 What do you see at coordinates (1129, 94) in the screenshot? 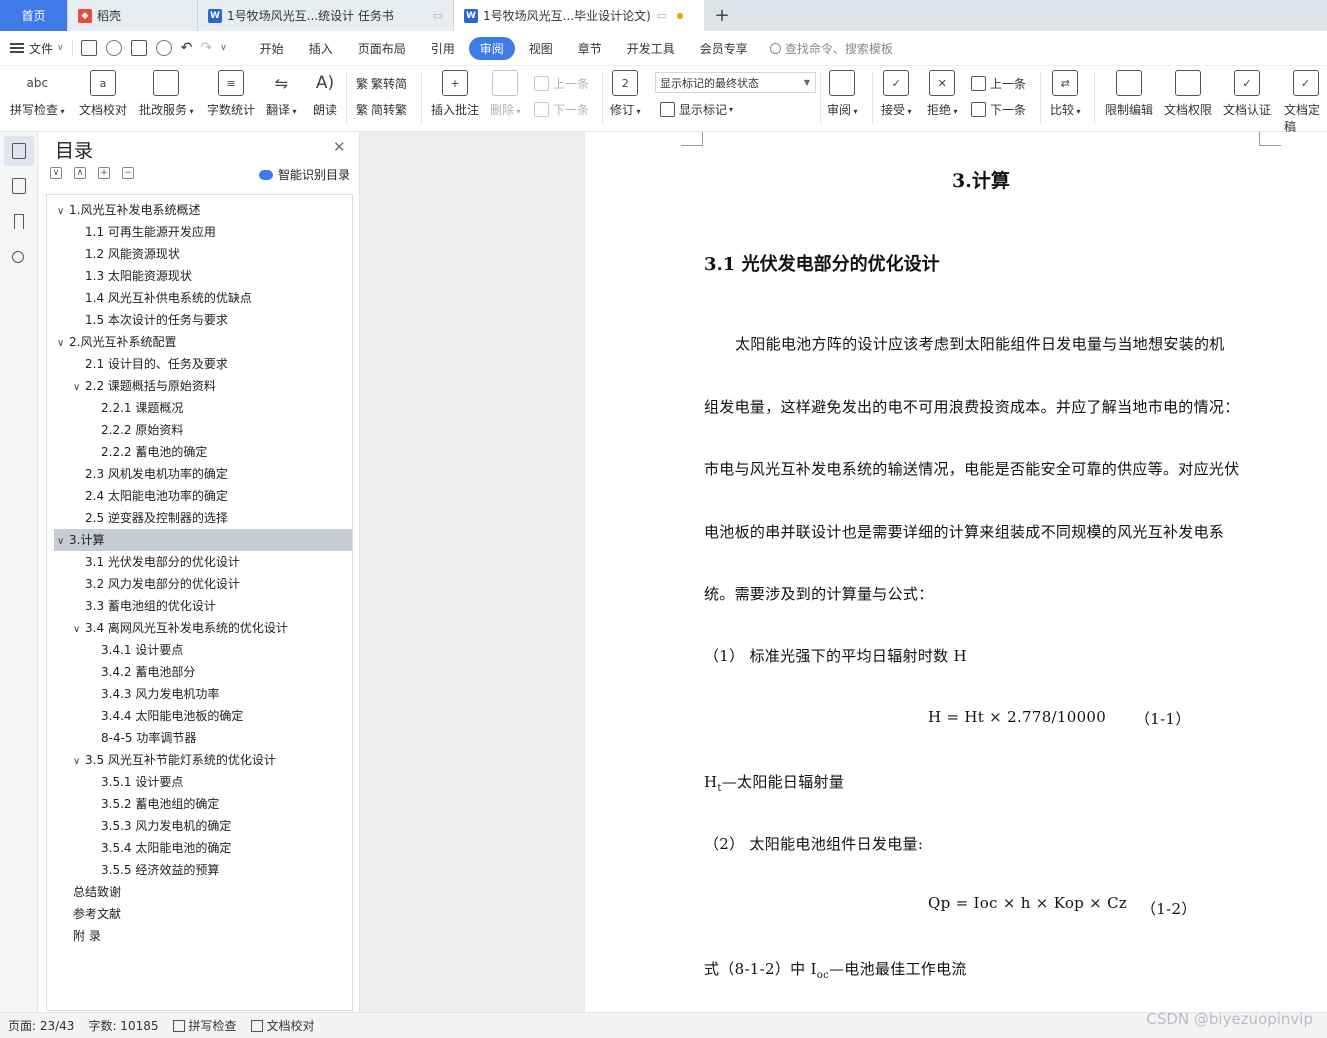
I see `restrict-edit-button: 限制编辑` at bounding box center [1129, 94].